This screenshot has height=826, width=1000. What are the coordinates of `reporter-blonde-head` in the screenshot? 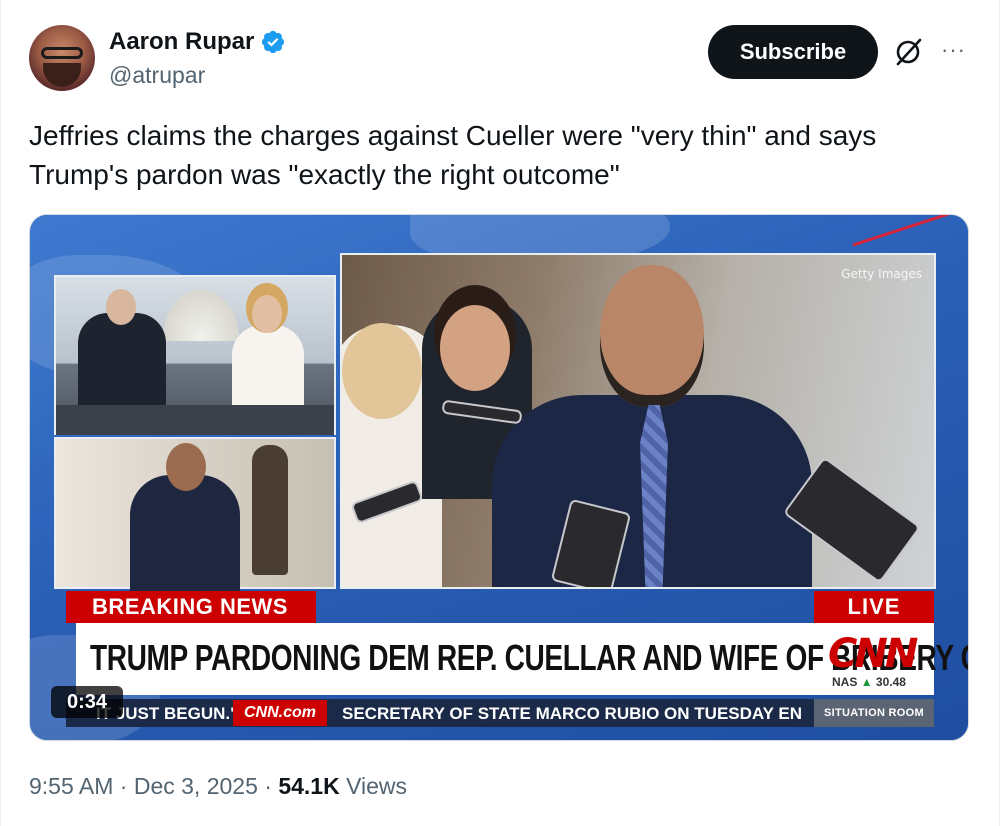 It's located at (382, 371).